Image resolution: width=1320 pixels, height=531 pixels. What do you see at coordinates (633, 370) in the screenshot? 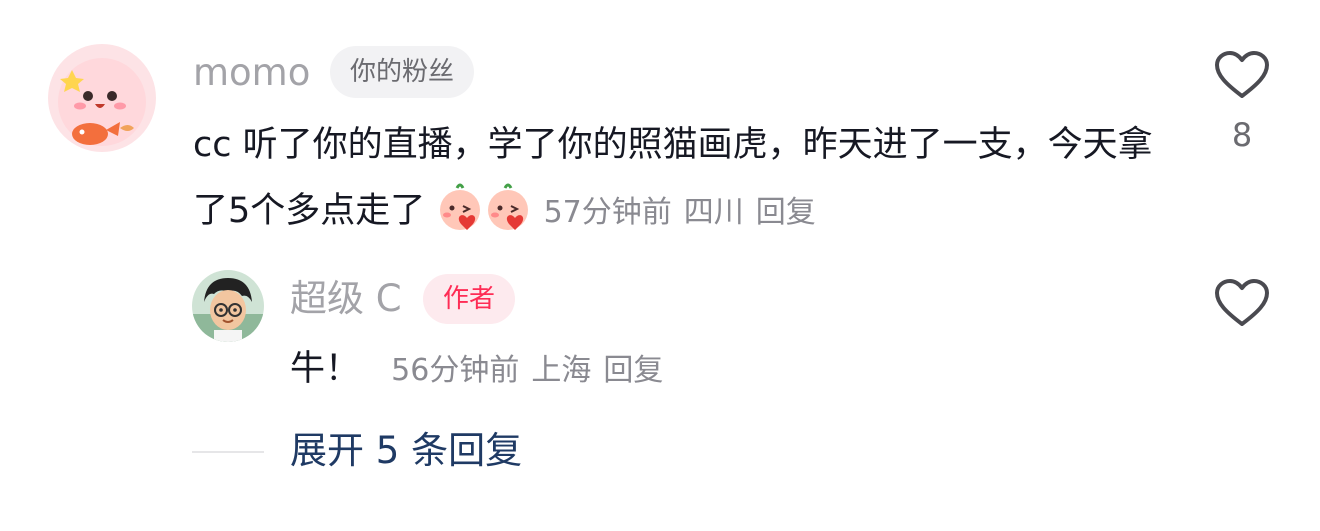
I see `reply-reply-button: 回复` at bounding box center [633, 370].